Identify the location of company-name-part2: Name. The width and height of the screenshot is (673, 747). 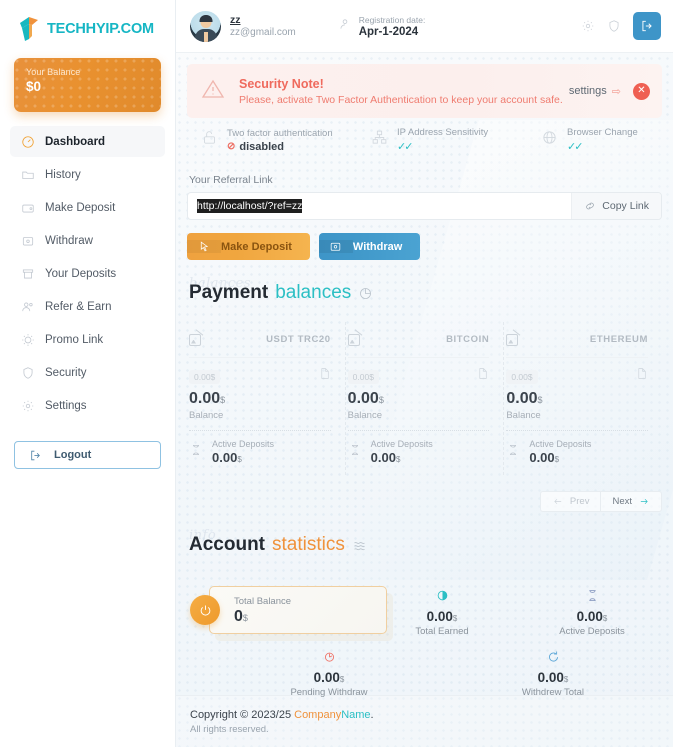
(355, 715).